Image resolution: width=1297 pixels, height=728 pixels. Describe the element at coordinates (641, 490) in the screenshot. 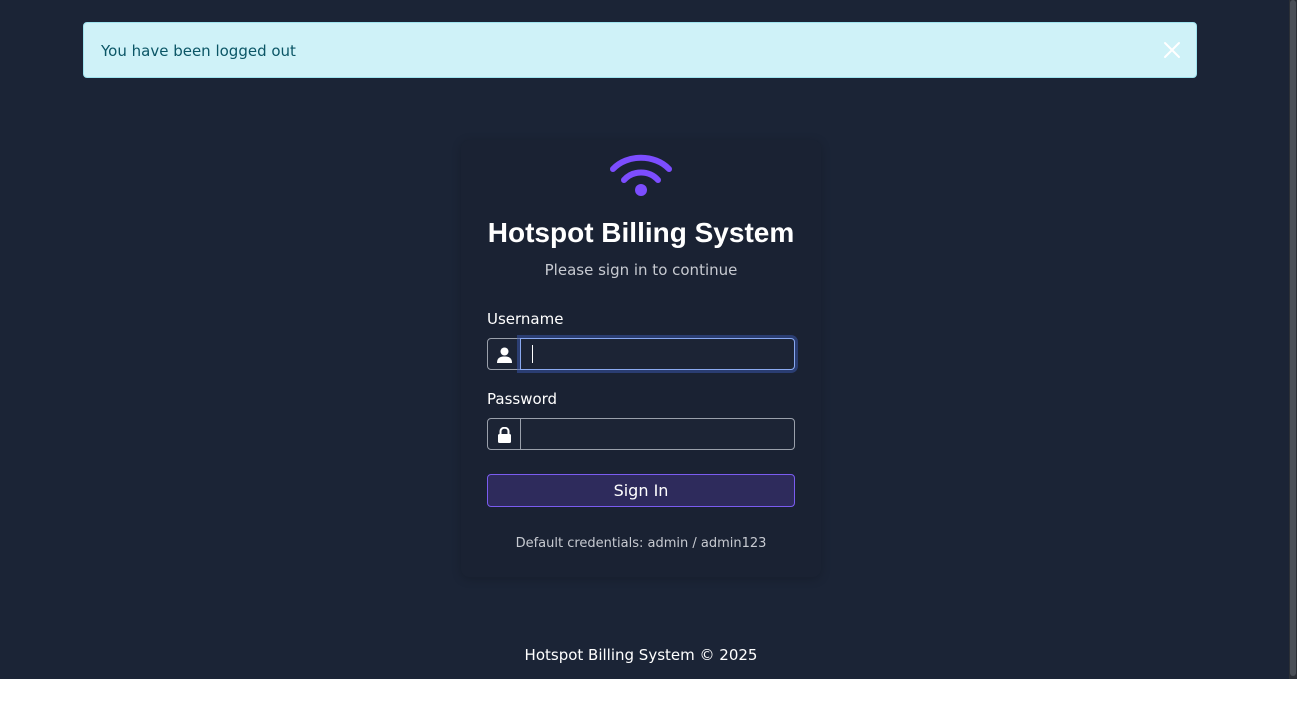

I see `sign-in-button: Sign In` at that location.